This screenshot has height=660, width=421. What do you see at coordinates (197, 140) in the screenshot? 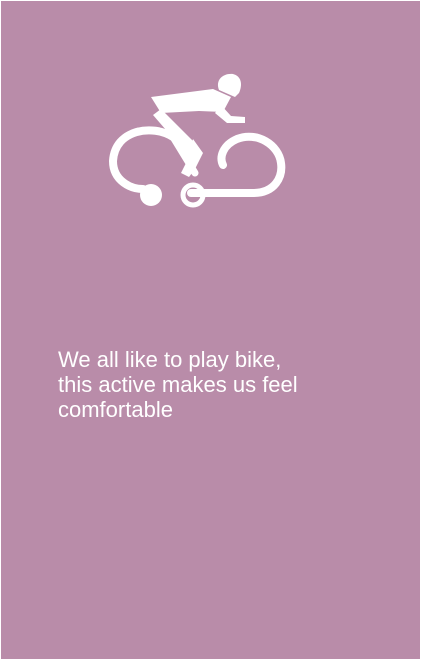
I see `cyclist-icon` at bounding box center [197, 140].